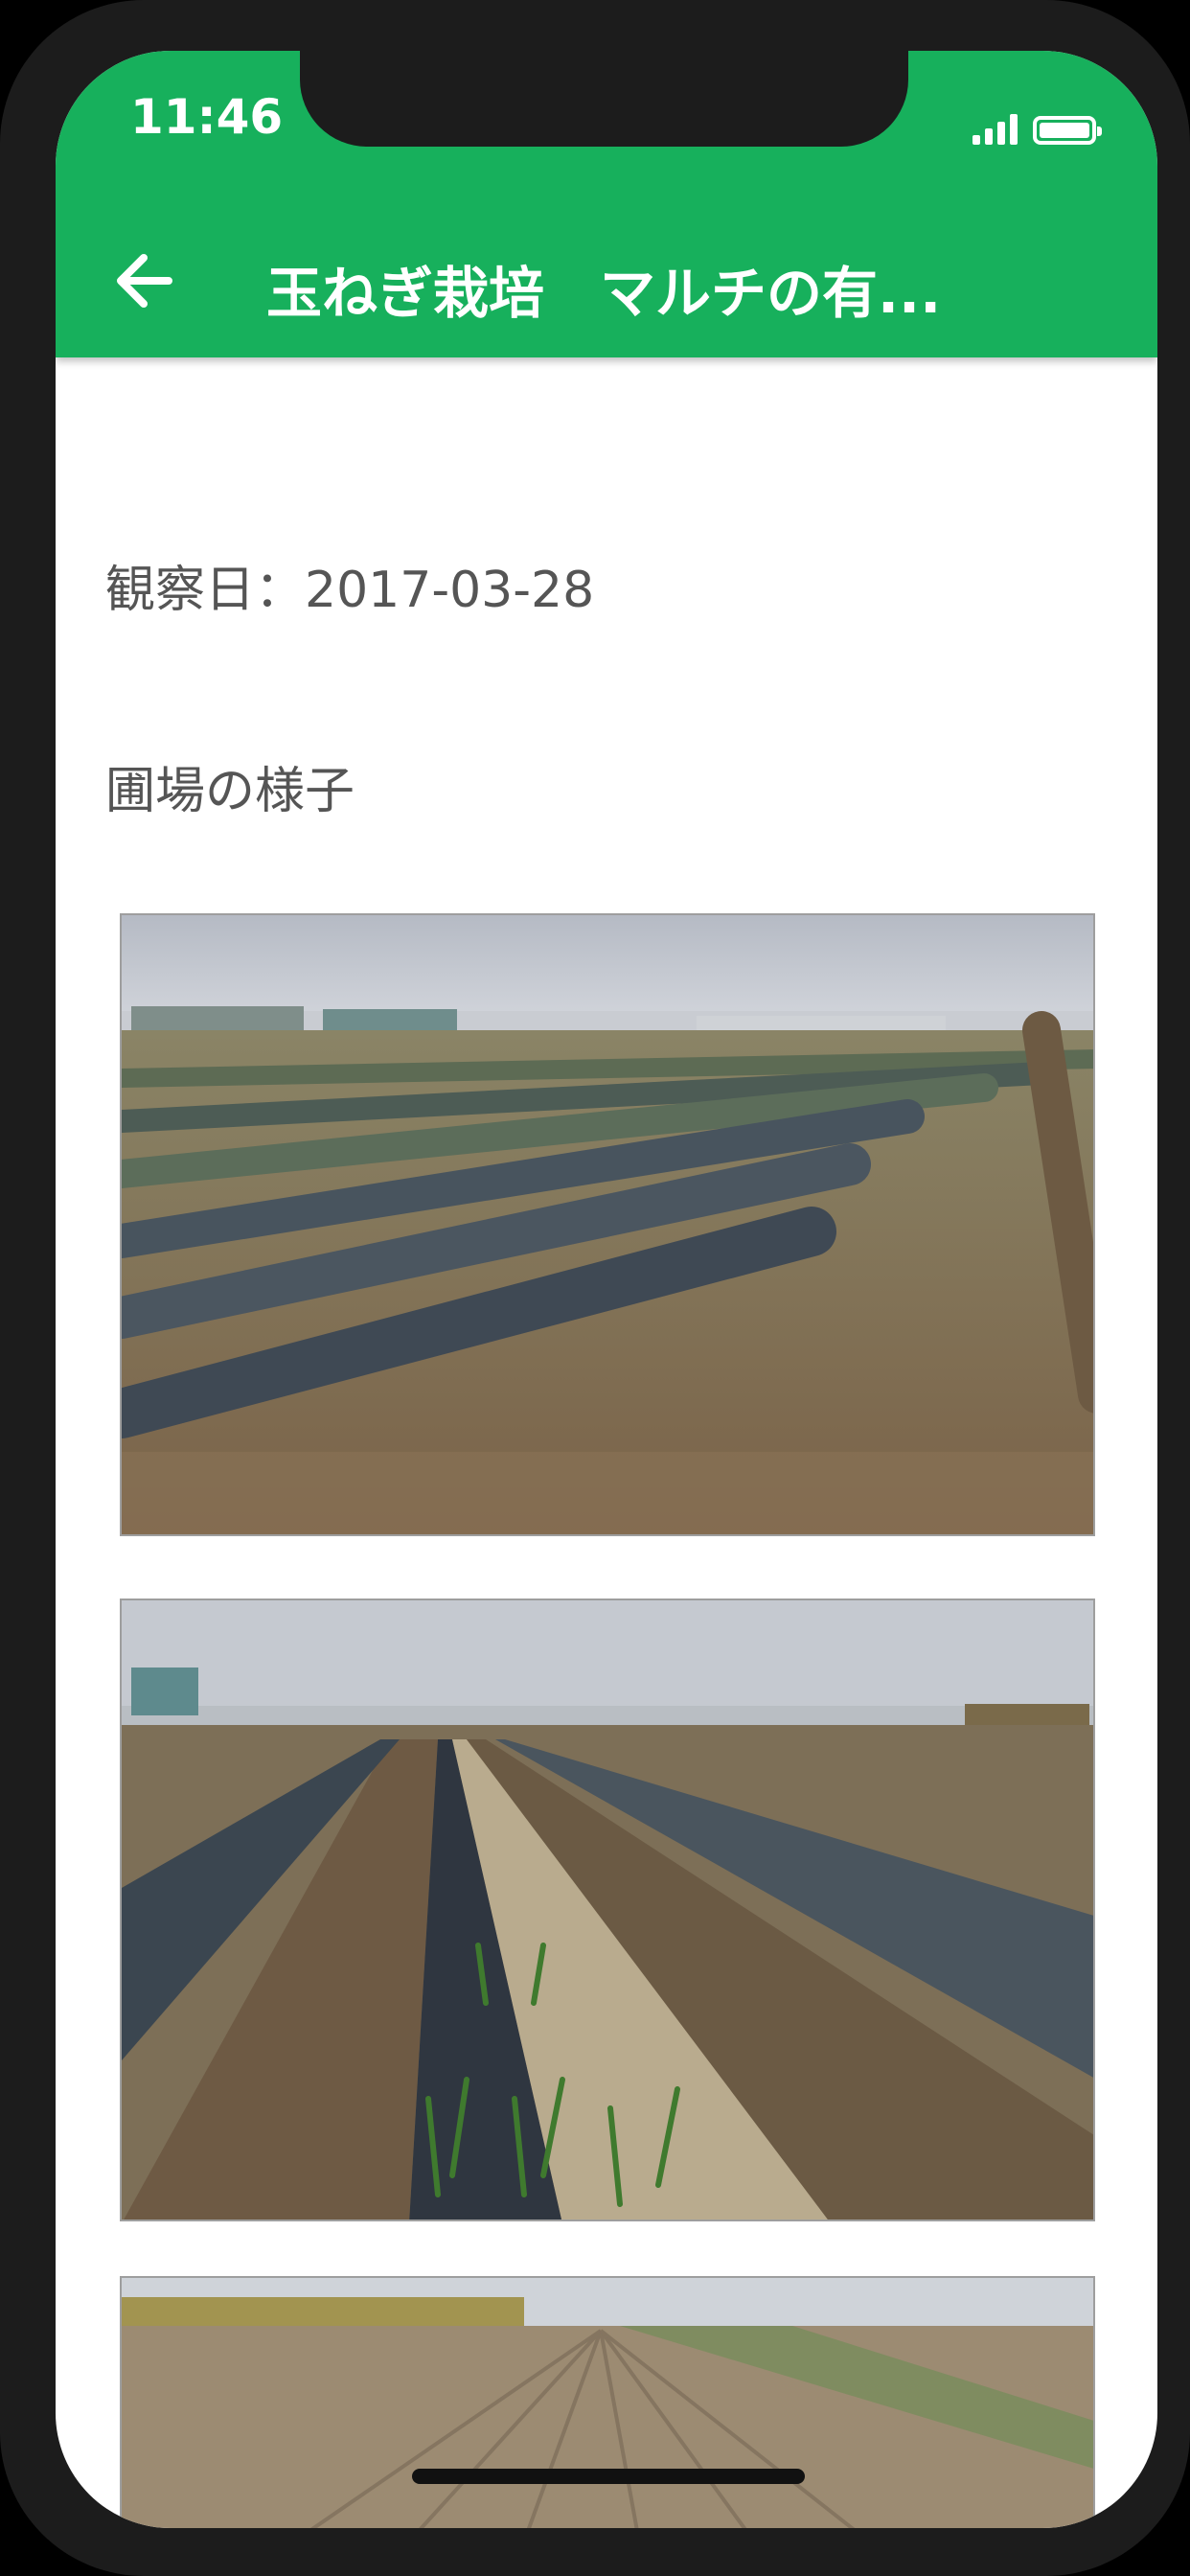 Image resolution: width=1190 pixels, height=2576 pixels. I want to click on status-time: 11:46, so click(207, 117).